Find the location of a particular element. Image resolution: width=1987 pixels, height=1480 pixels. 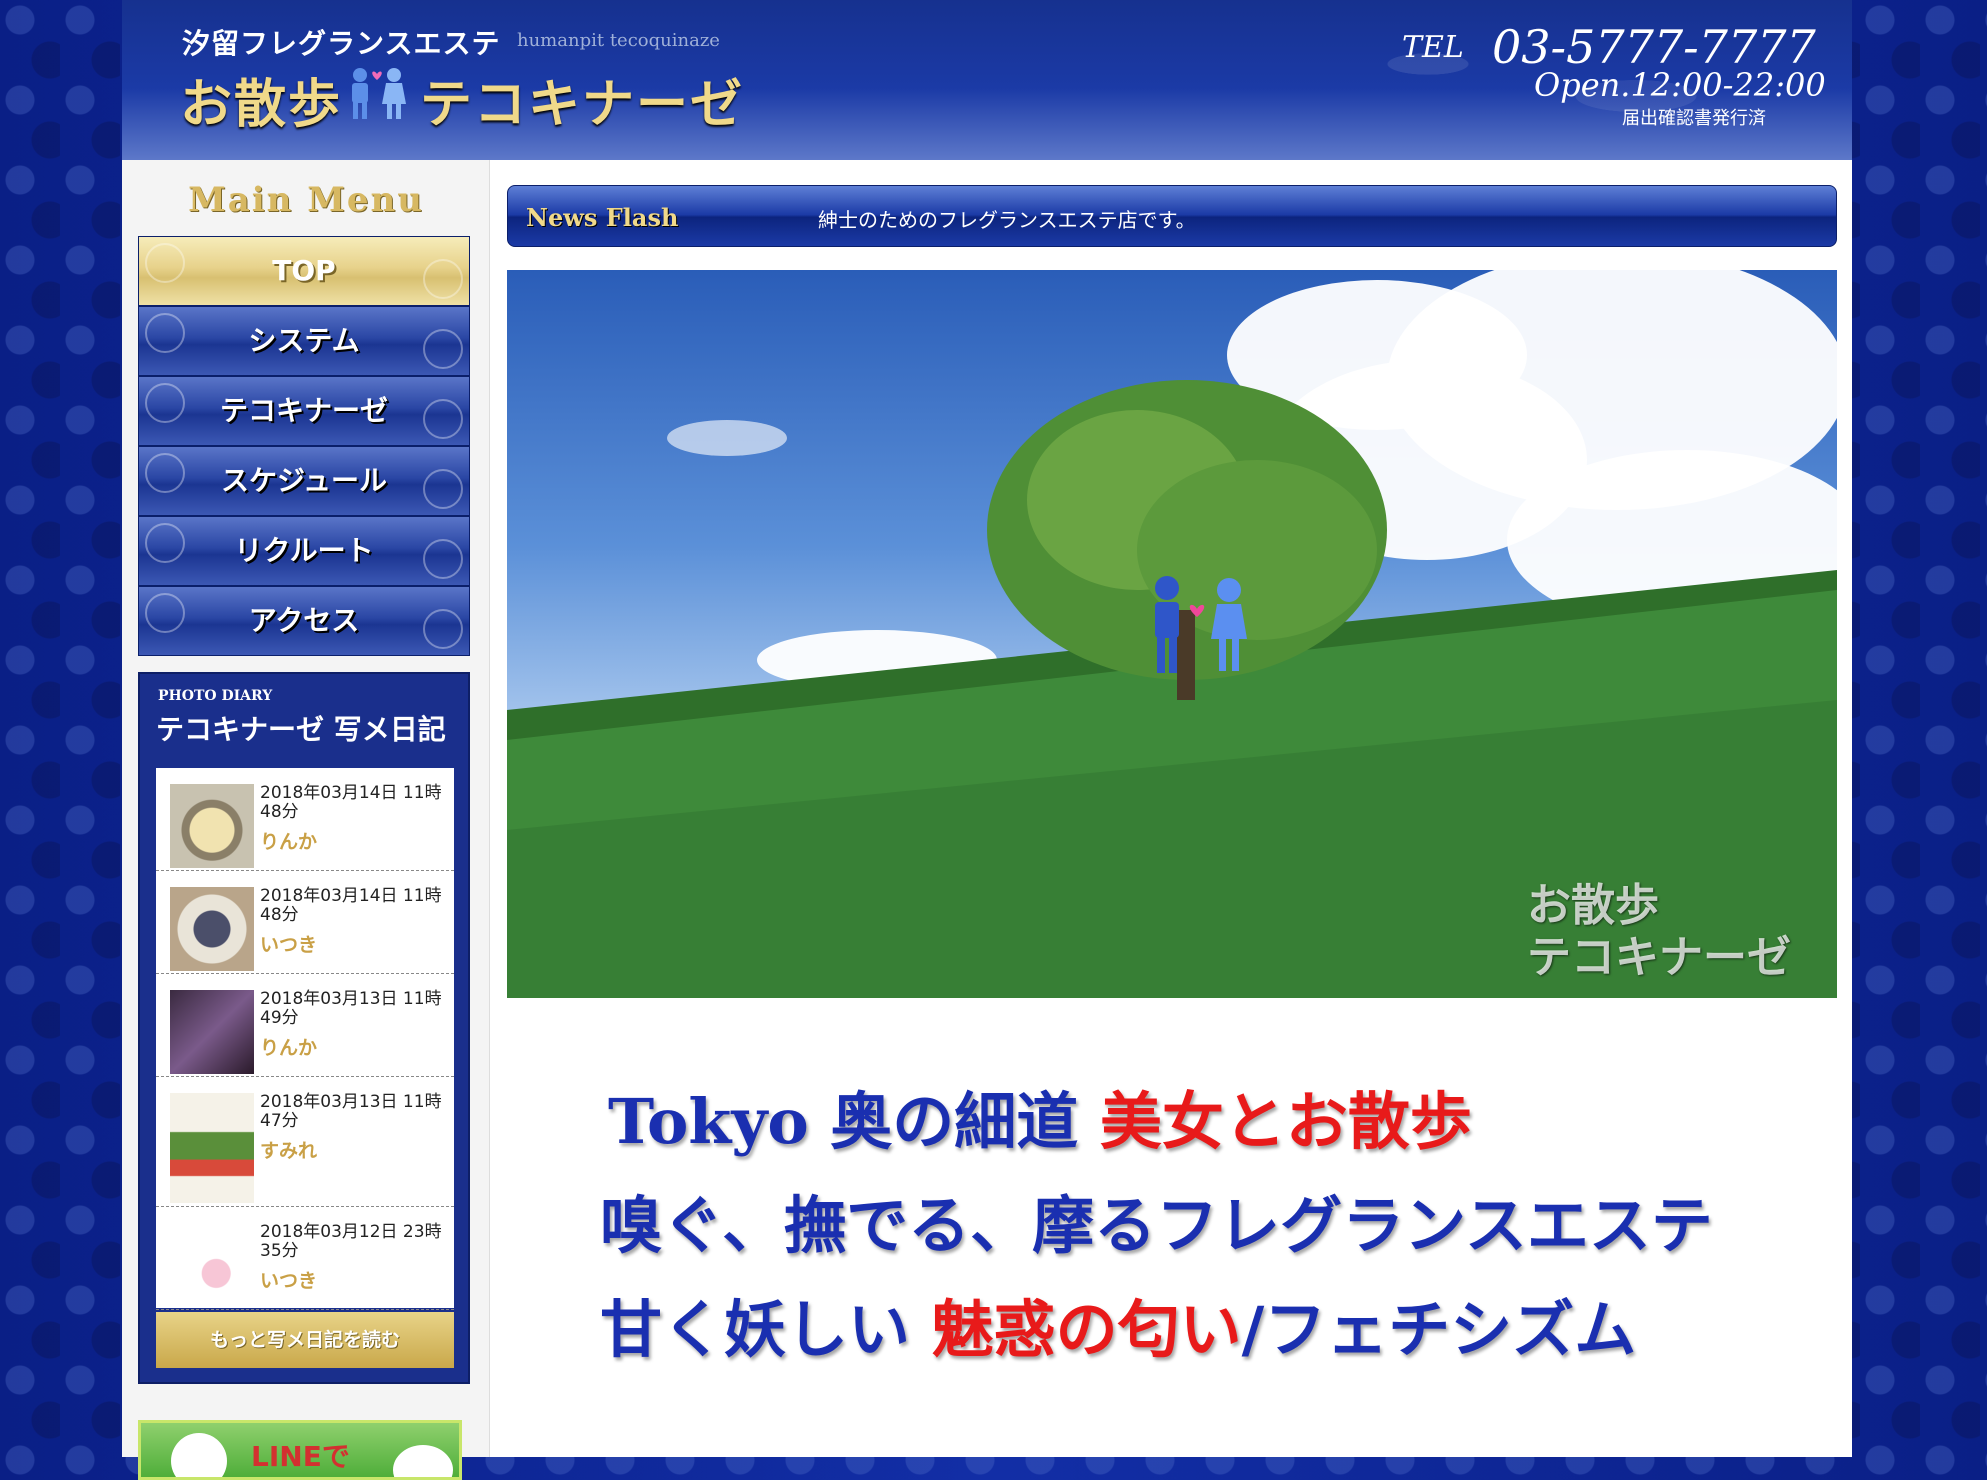

menu-item-access: アクセス is located at coordinates (304, 621).